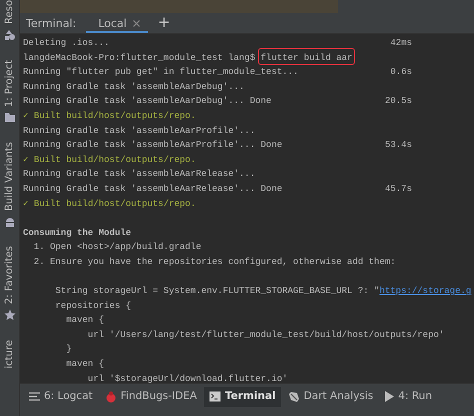  What do you see at coordinates (214, 261) in the screenshot?
I see `terminal-line: 2. Ensure you have the repositories configured, otherwise add them:` at bounding box center [214, 261].